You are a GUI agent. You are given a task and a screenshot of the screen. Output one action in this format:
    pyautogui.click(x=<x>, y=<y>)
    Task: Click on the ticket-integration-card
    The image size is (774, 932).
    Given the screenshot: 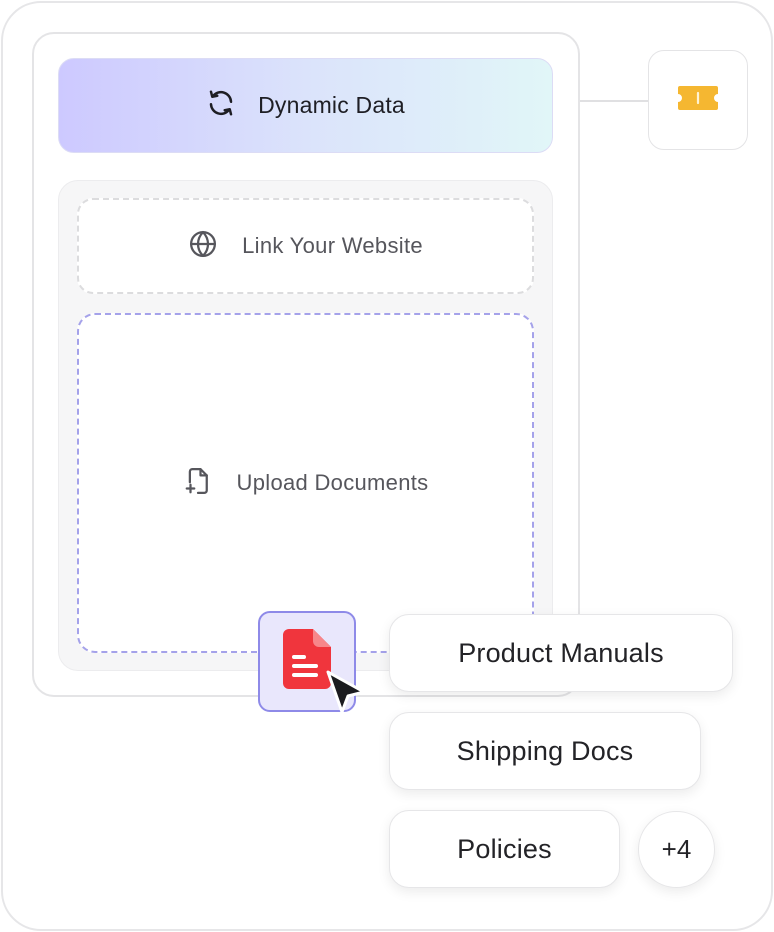 What is the action you would take?
    pyautogui.click(x=698, y=100)
    